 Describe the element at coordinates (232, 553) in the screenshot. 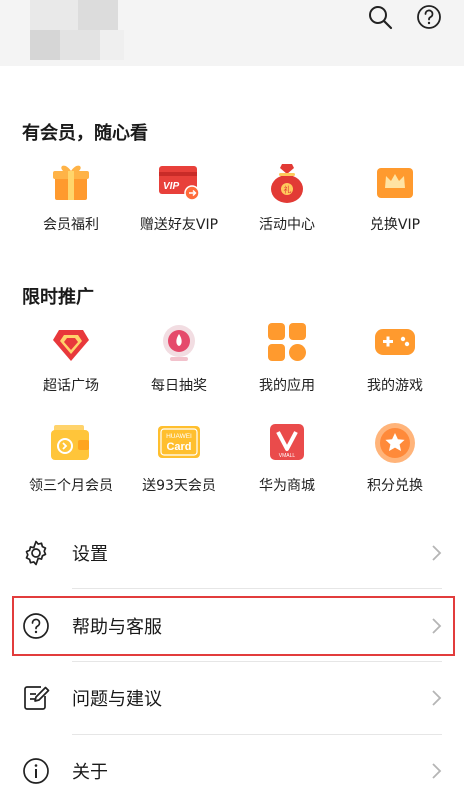

I see `settings-row: 设置` at that location.